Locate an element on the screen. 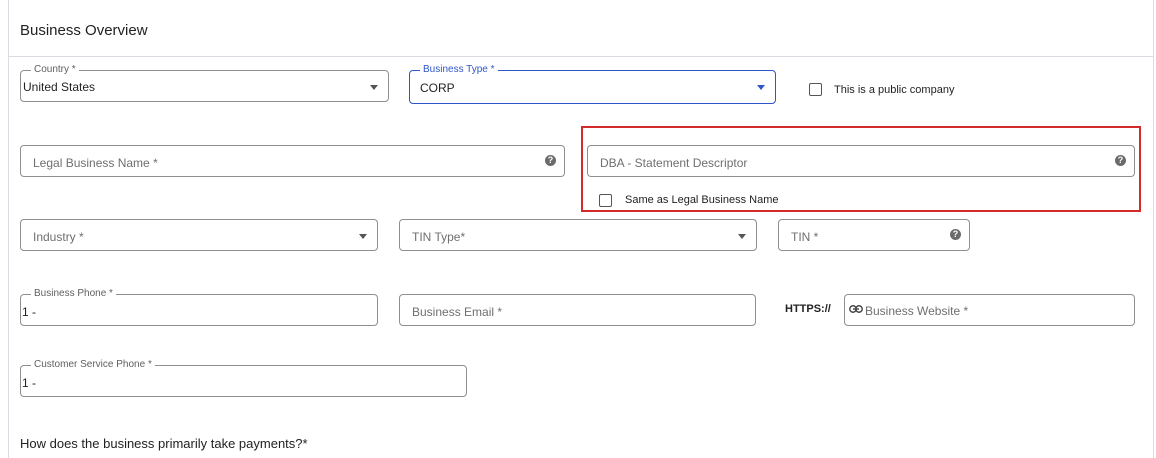  public-company-label: This is a public company is located at coordinates (894, 90).